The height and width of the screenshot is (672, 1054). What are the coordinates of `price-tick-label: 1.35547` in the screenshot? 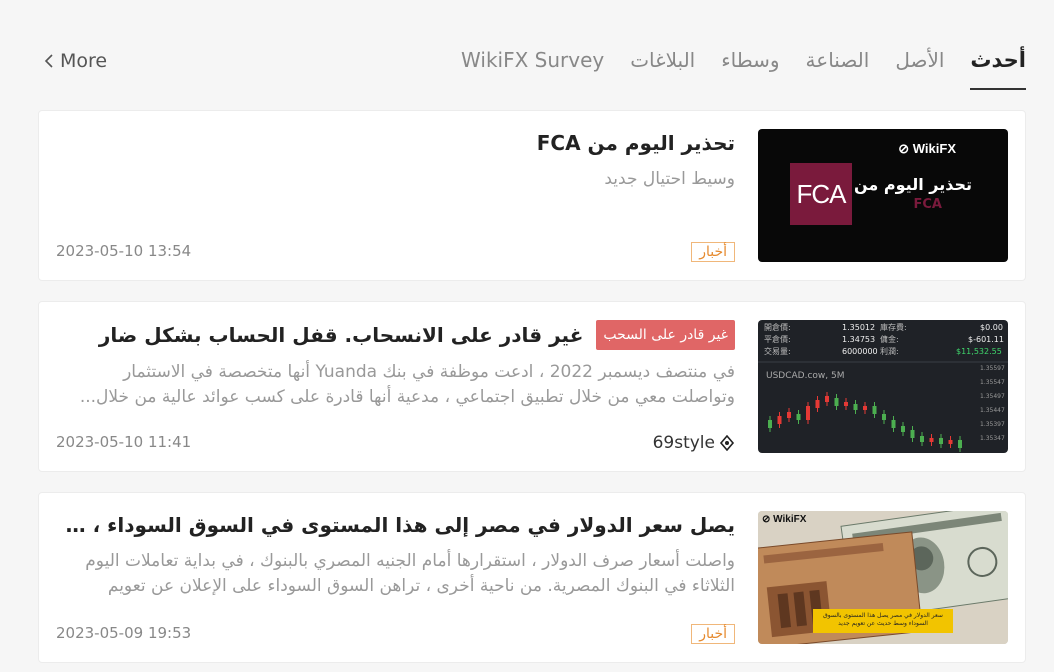 It's located at (992, 382).